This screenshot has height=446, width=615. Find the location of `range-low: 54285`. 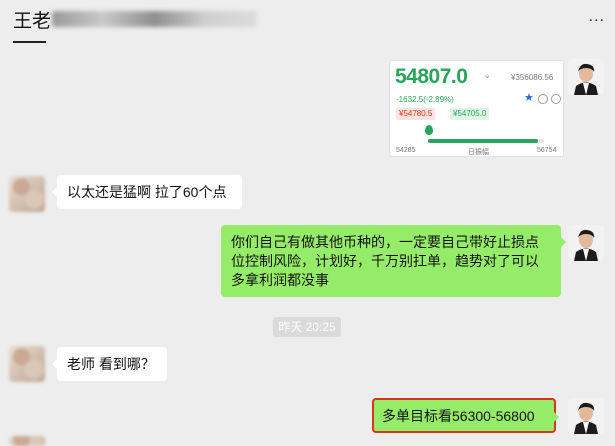

range-low: 54285 is located at coordinates (406, 150).